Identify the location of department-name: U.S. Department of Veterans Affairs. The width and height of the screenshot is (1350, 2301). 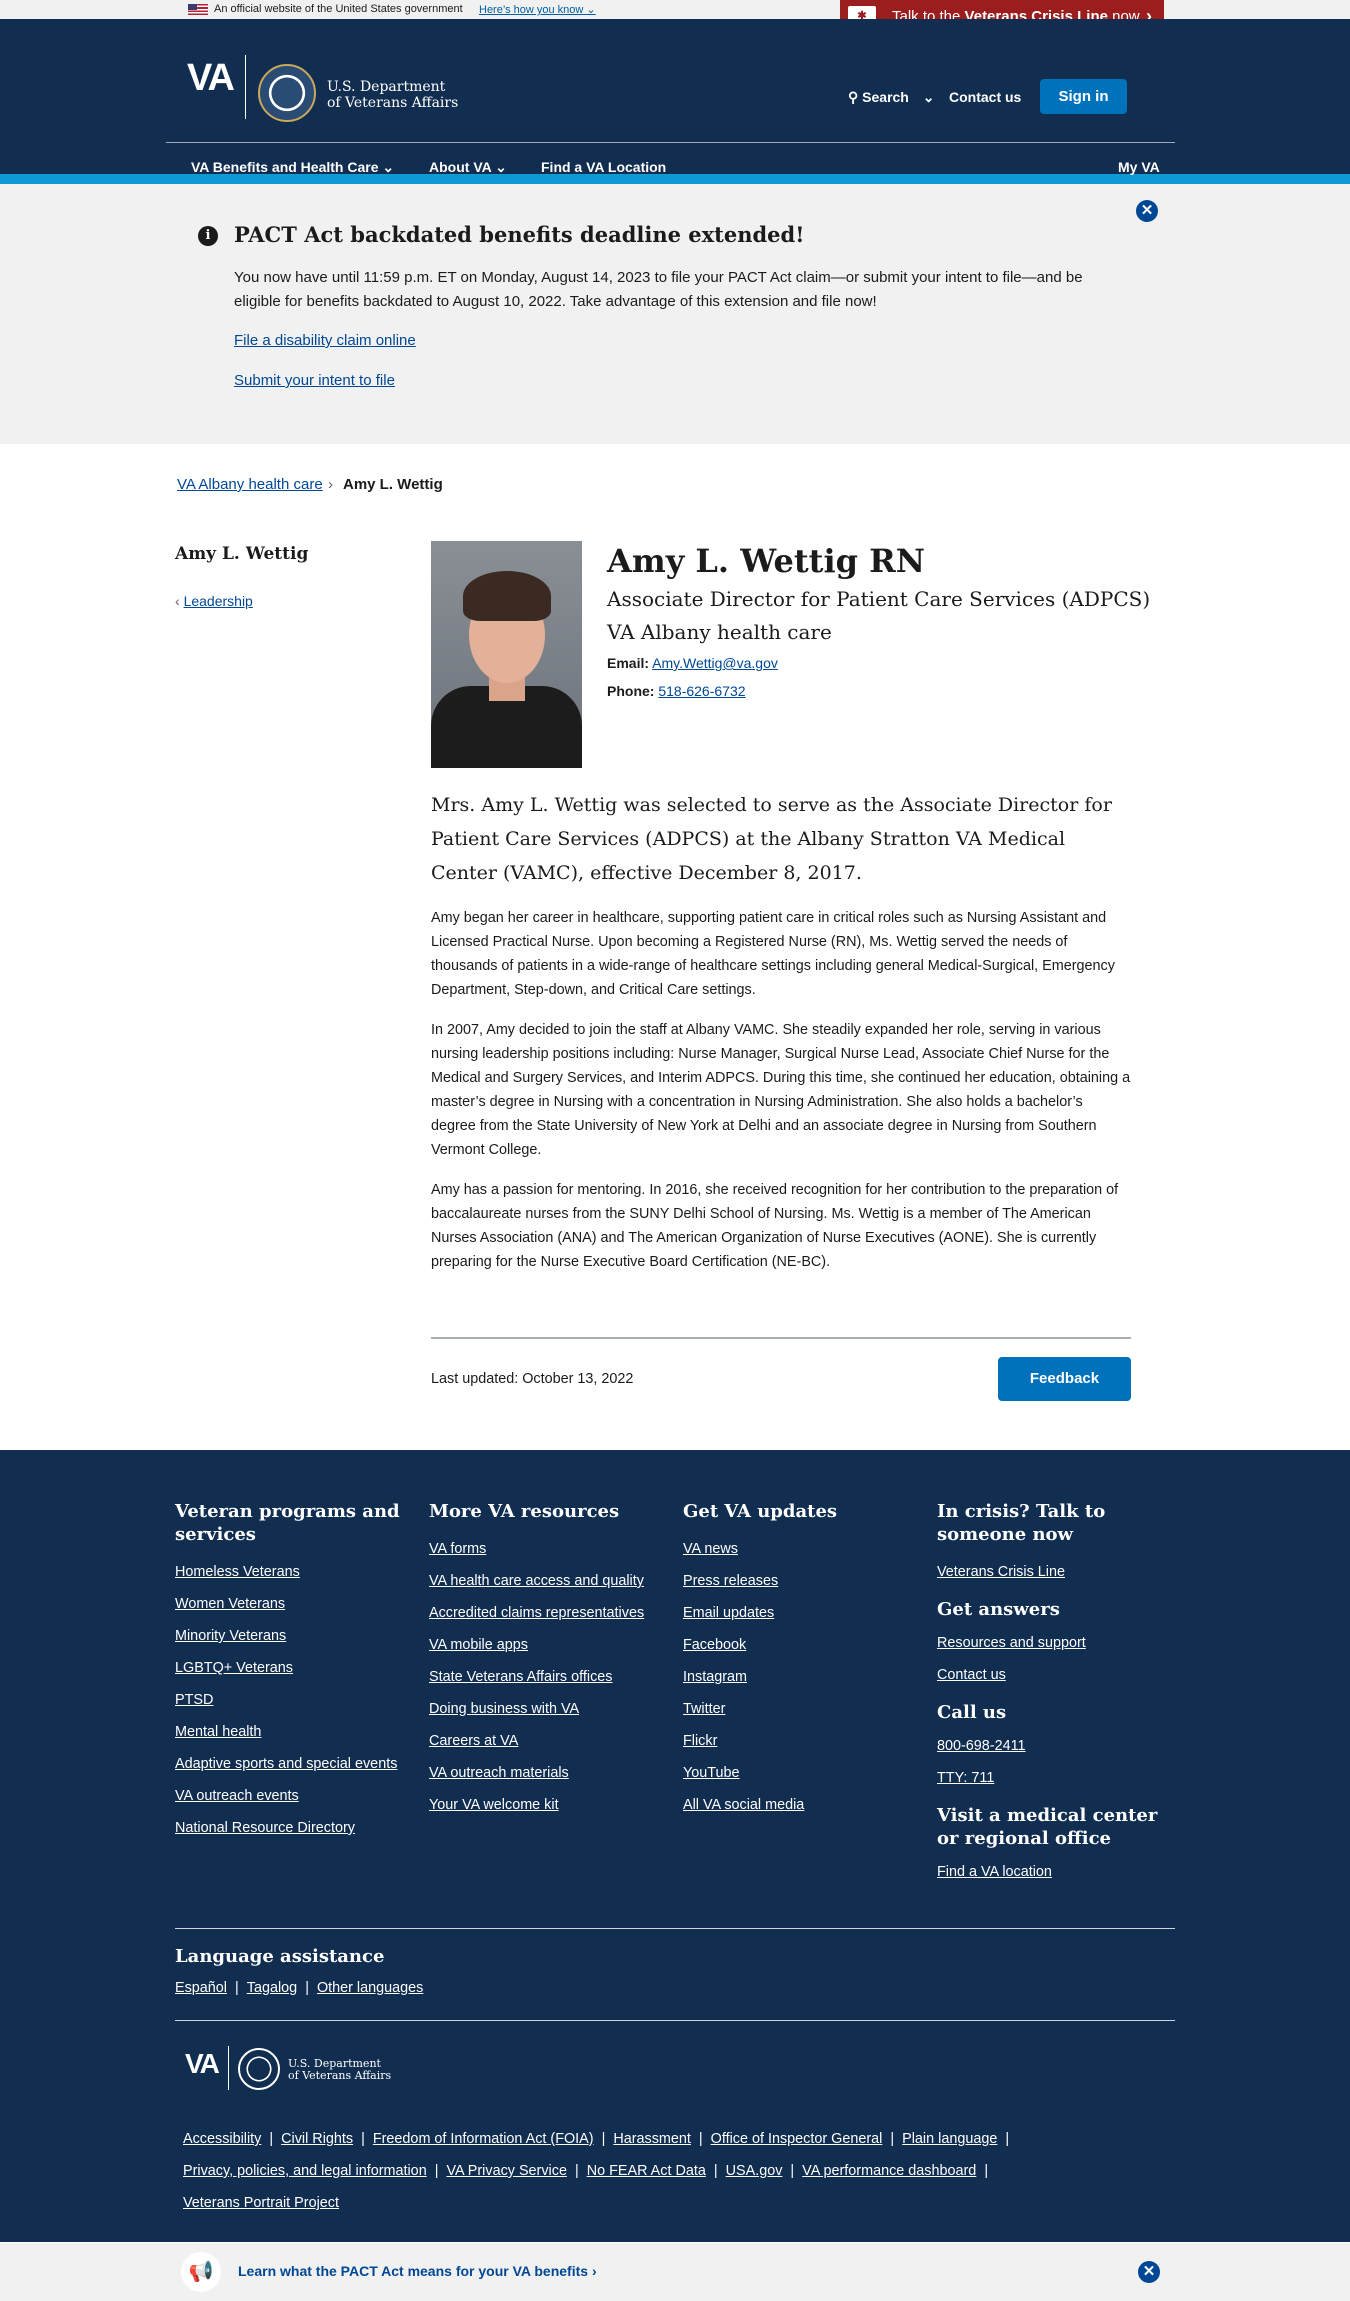
(392, 95).